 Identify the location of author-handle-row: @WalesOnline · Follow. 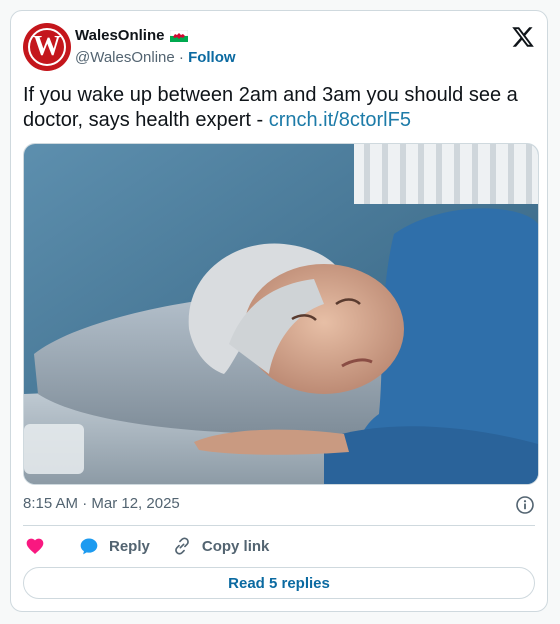
(155, 57).